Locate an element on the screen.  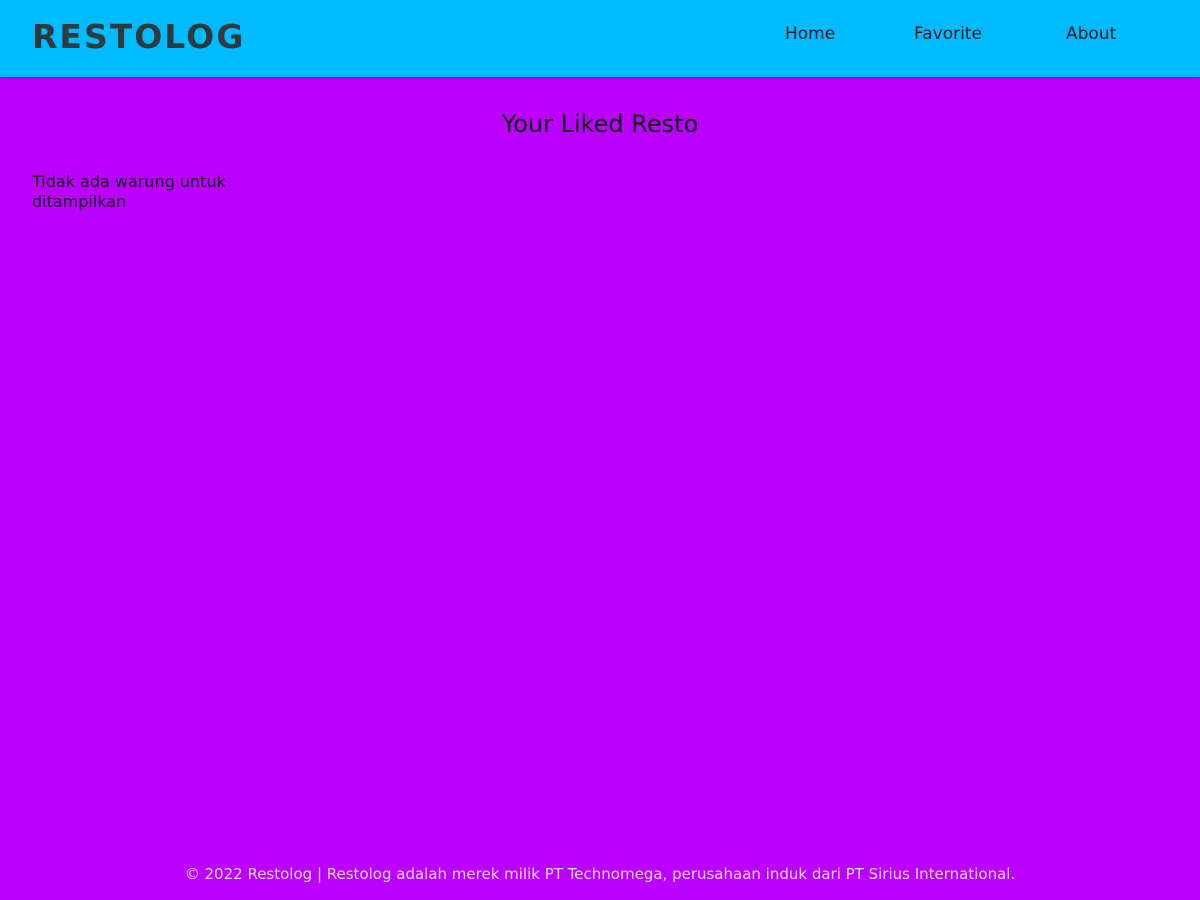
nav-link-favorite: Favorite is located at coordinates (948, 34).